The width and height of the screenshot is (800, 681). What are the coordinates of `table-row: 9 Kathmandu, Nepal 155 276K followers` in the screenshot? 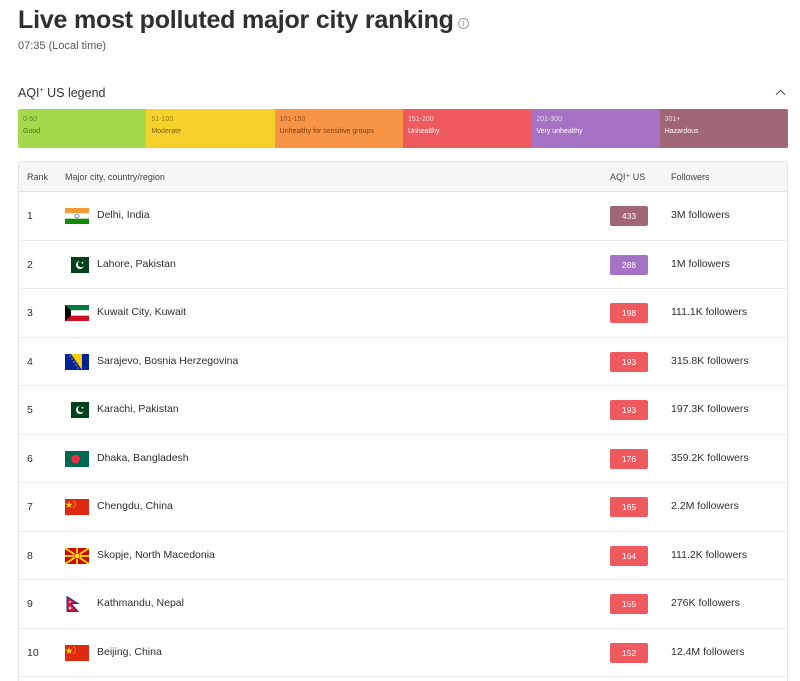 It's located at (403, 604).